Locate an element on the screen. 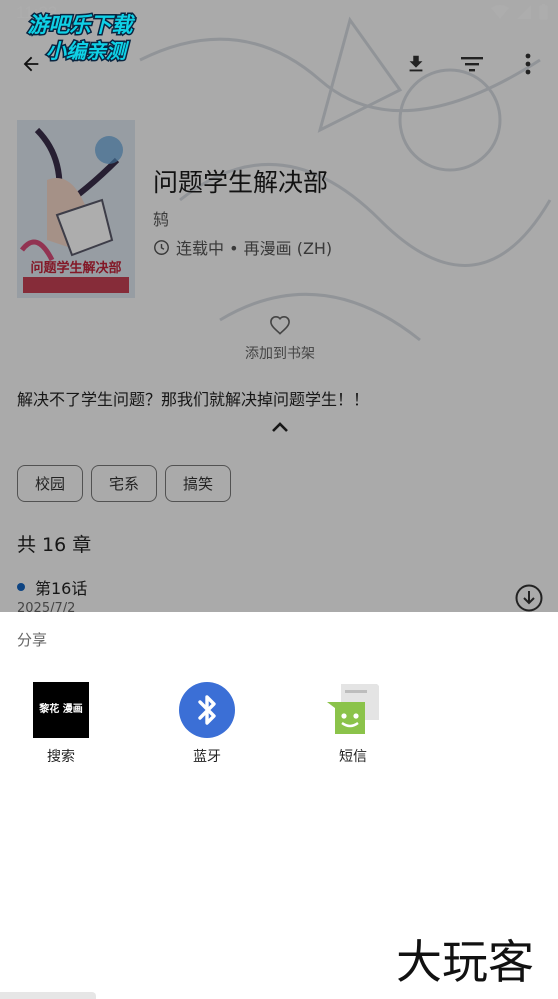 This screenshot has width=558, height=999. share-sheet-title: 分享 is located at coordinates (32, 640).